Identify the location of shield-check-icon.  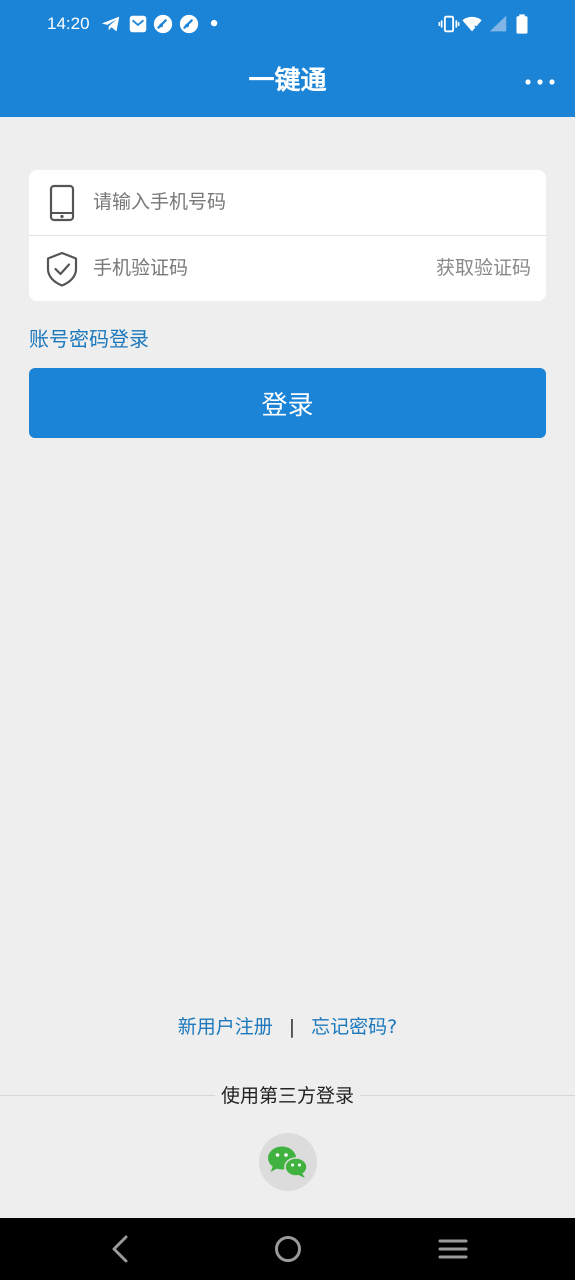
(62, 269).